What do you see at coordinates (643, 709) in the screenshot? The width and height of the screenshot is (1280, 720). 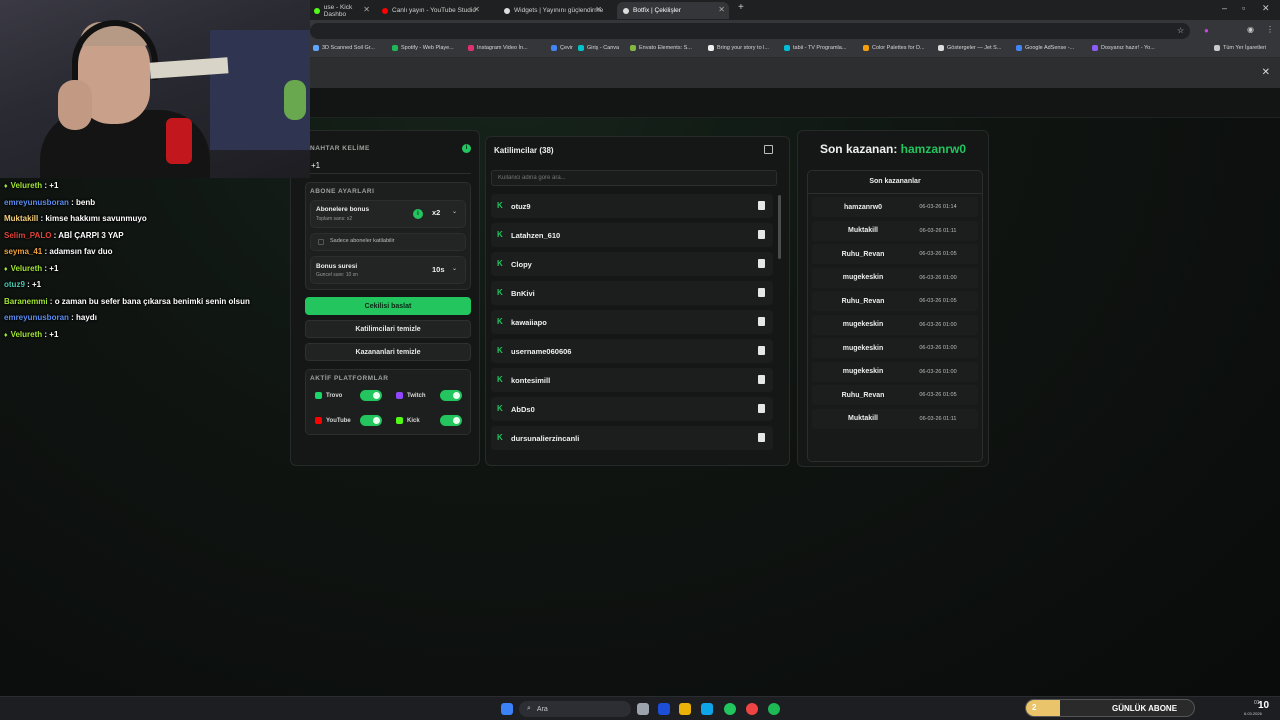 I see `task-view-icon` at bounding box center [643, 709].